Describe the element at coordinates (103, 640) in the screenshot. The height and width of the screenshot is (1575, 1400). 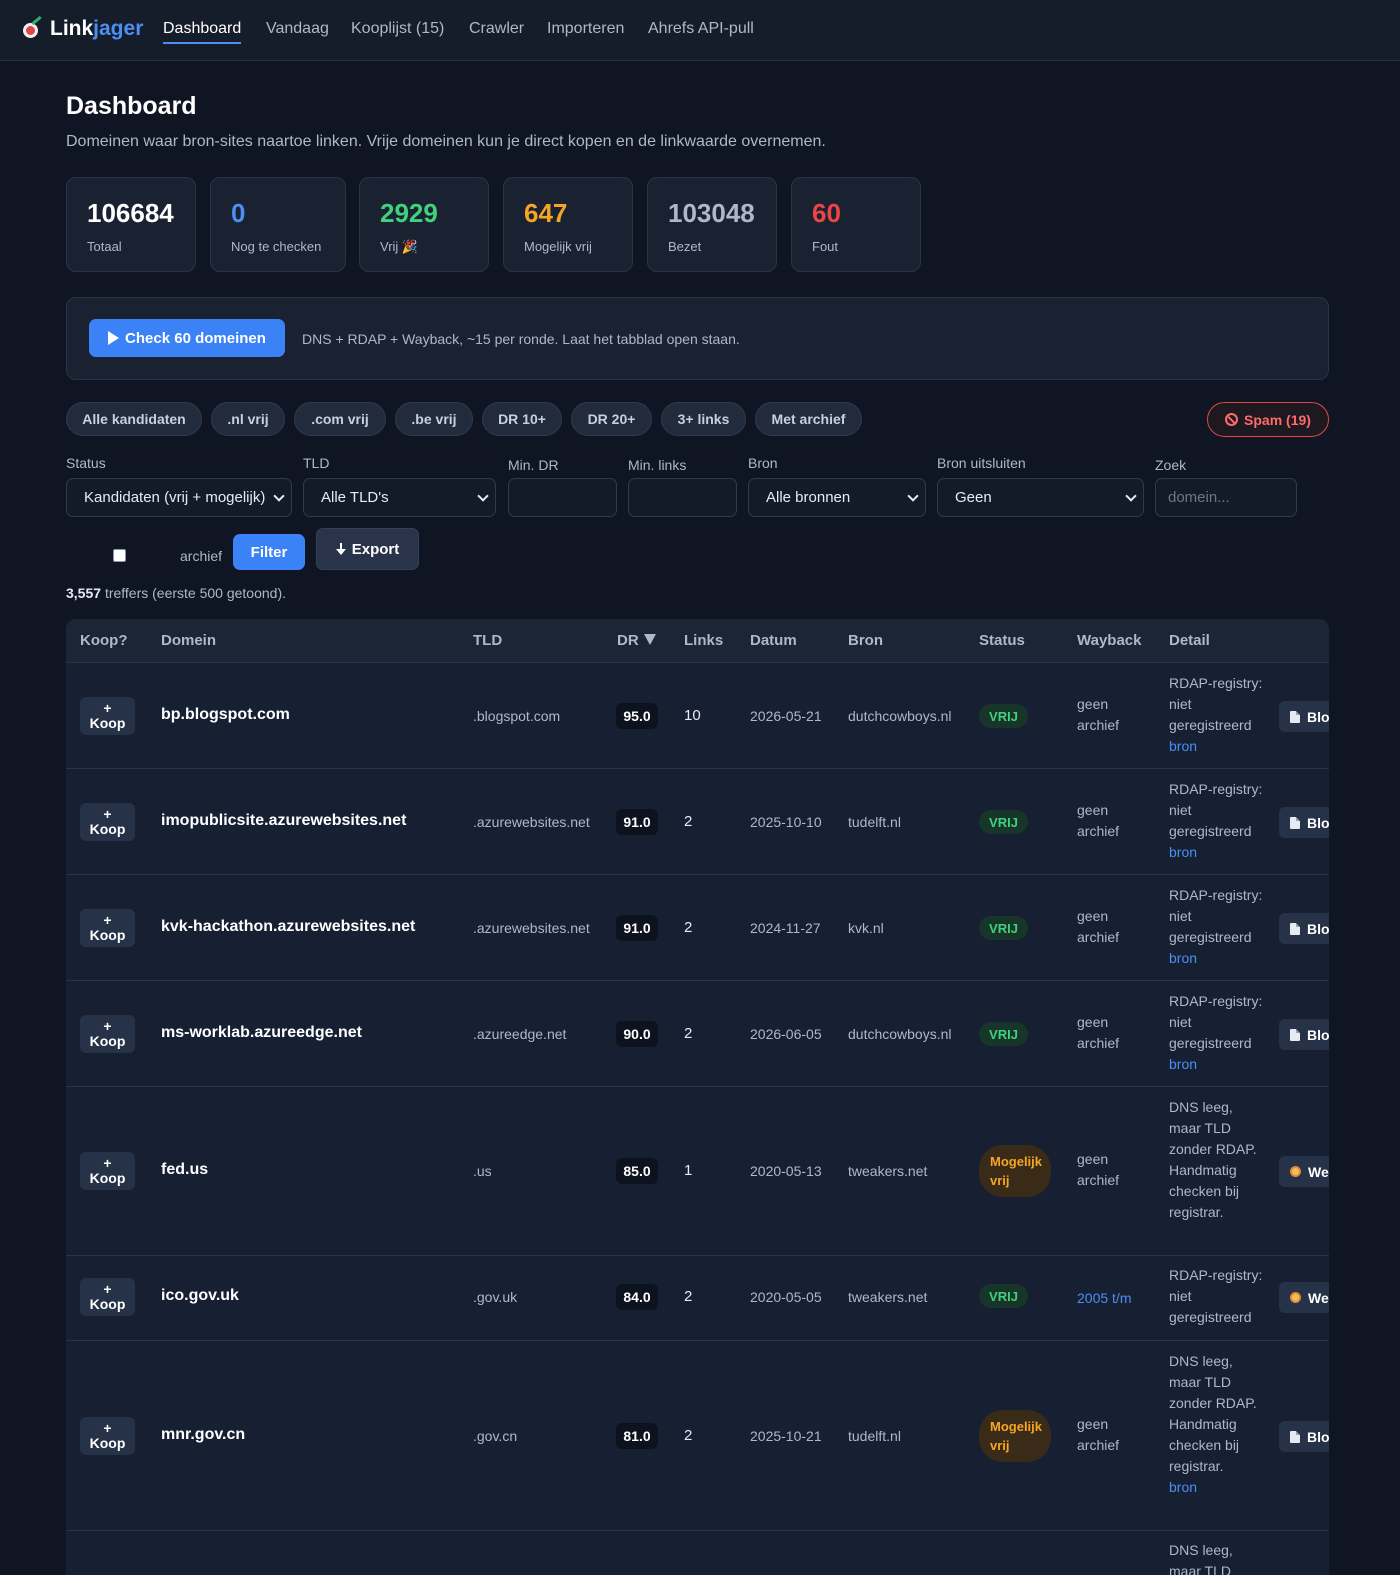
I see `col-koop: Koop?` at that location.